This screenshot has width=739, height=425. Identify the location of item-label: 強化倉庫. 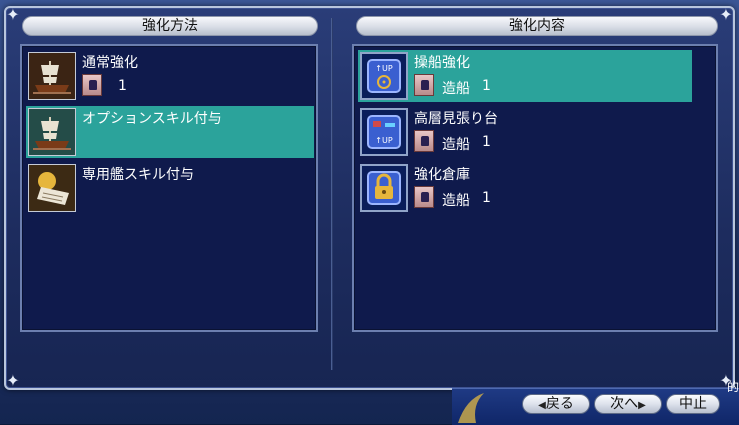
(442, 175).